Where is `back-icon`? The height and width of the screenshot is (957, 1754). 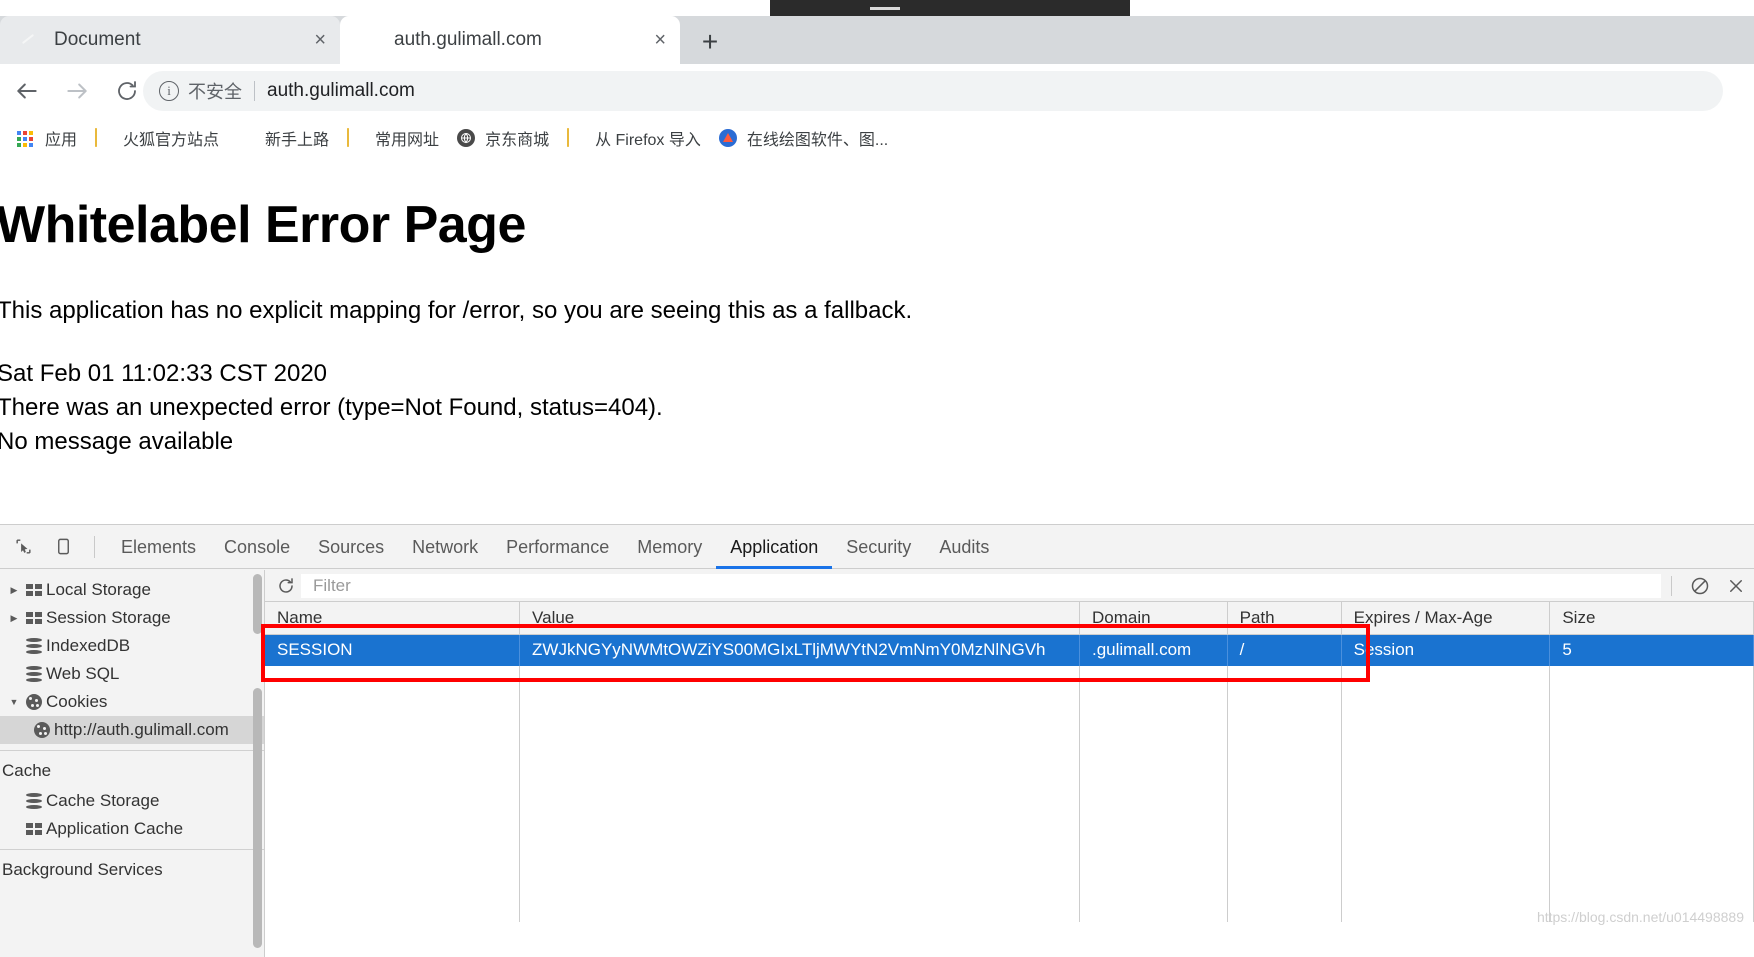
back-icon is located at coordinates (27, 91).